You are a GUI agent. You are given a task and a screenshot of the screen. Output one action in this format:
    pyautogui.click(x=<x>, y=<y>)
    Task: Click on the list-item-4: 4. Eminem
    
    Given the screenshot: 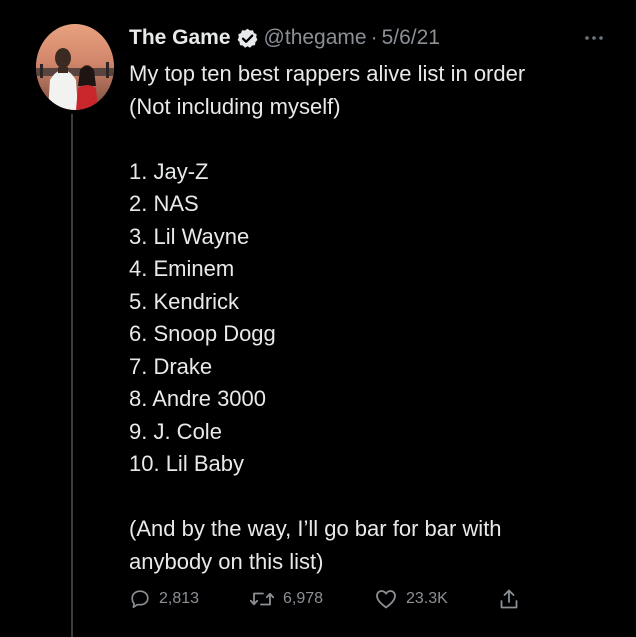 What is the action you would take?
    pyautogui.click(x=182, y=268)
    